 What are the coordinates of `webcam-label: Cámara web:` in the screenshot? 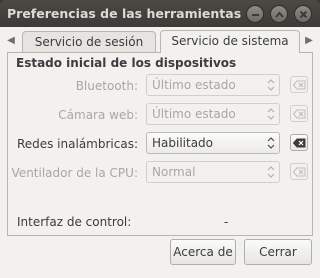 It's located at (98, 115).